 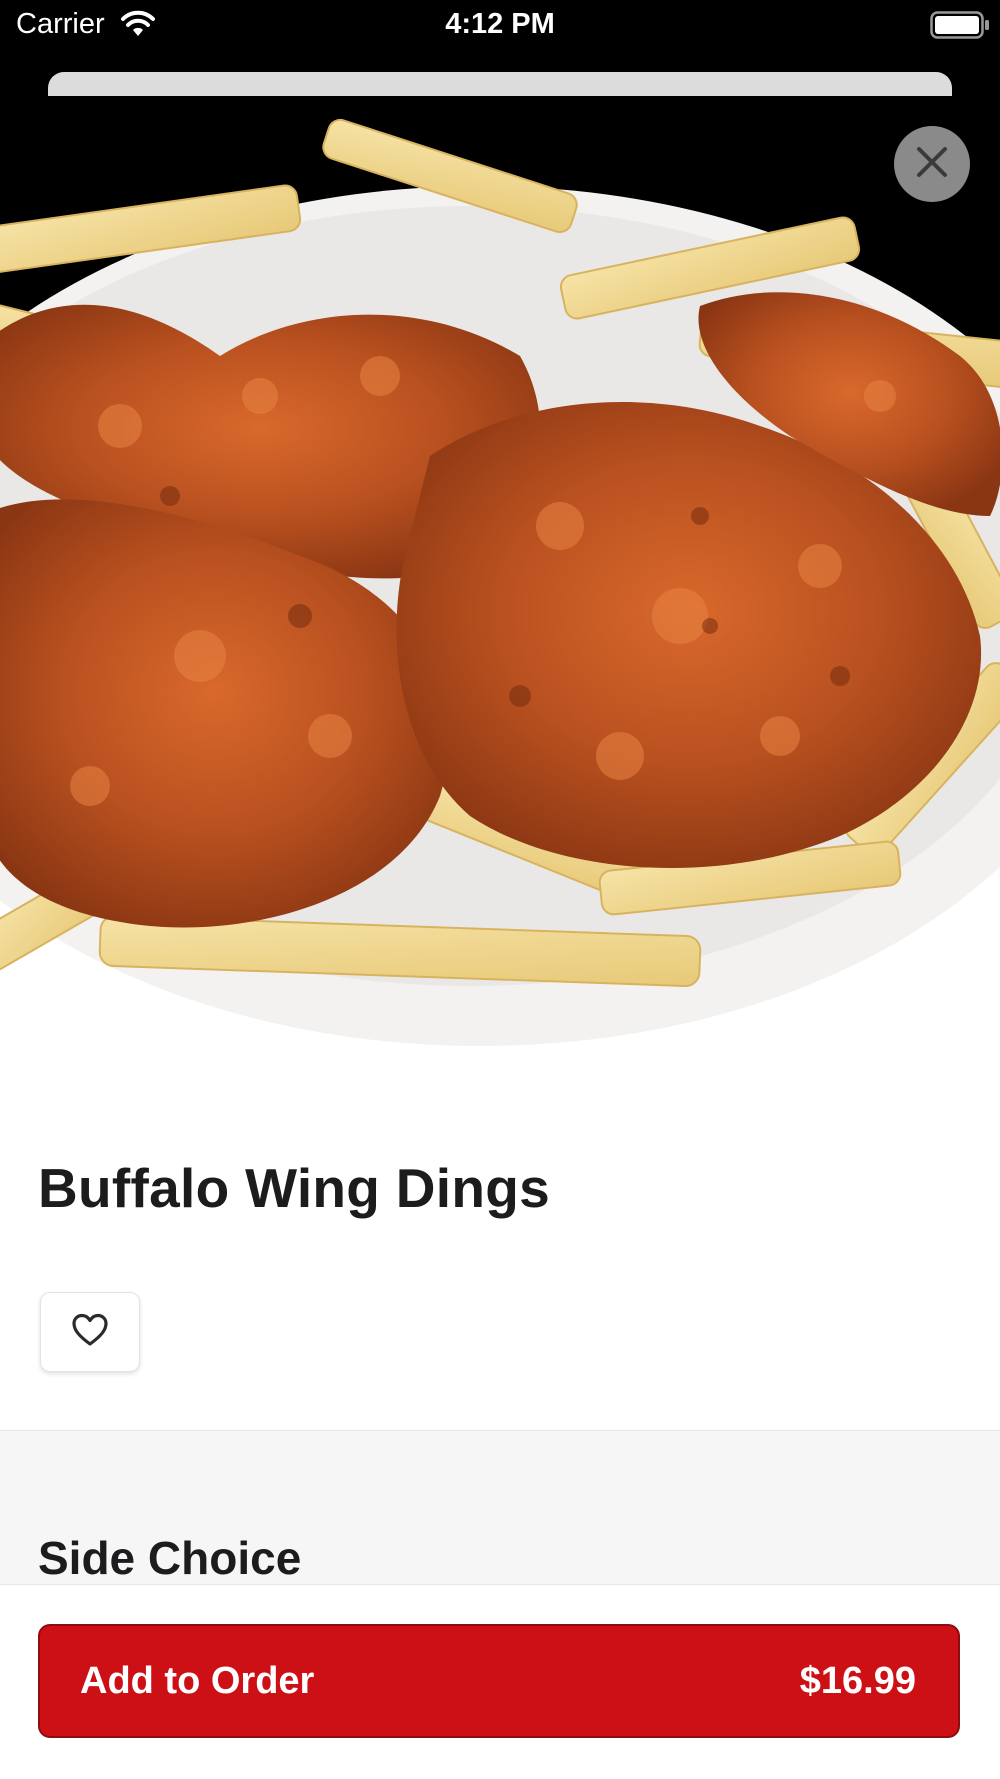 I want to click on sheet-handle, so click(x=500, y=84).